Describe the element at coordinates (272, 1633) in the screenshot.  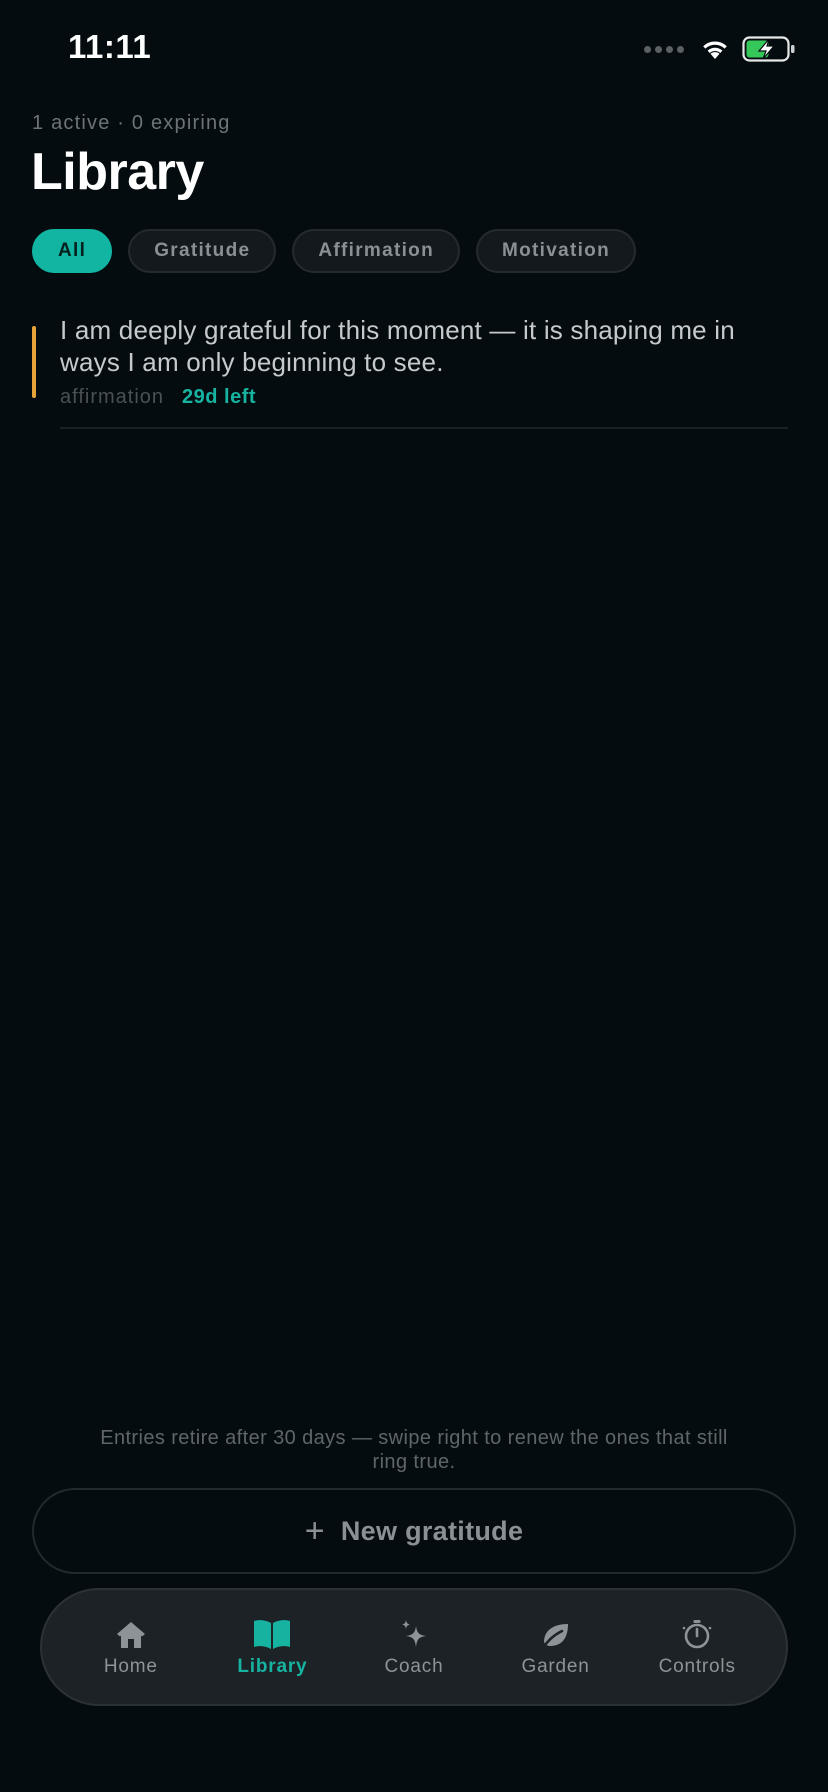
I see `book-icon` at that location.